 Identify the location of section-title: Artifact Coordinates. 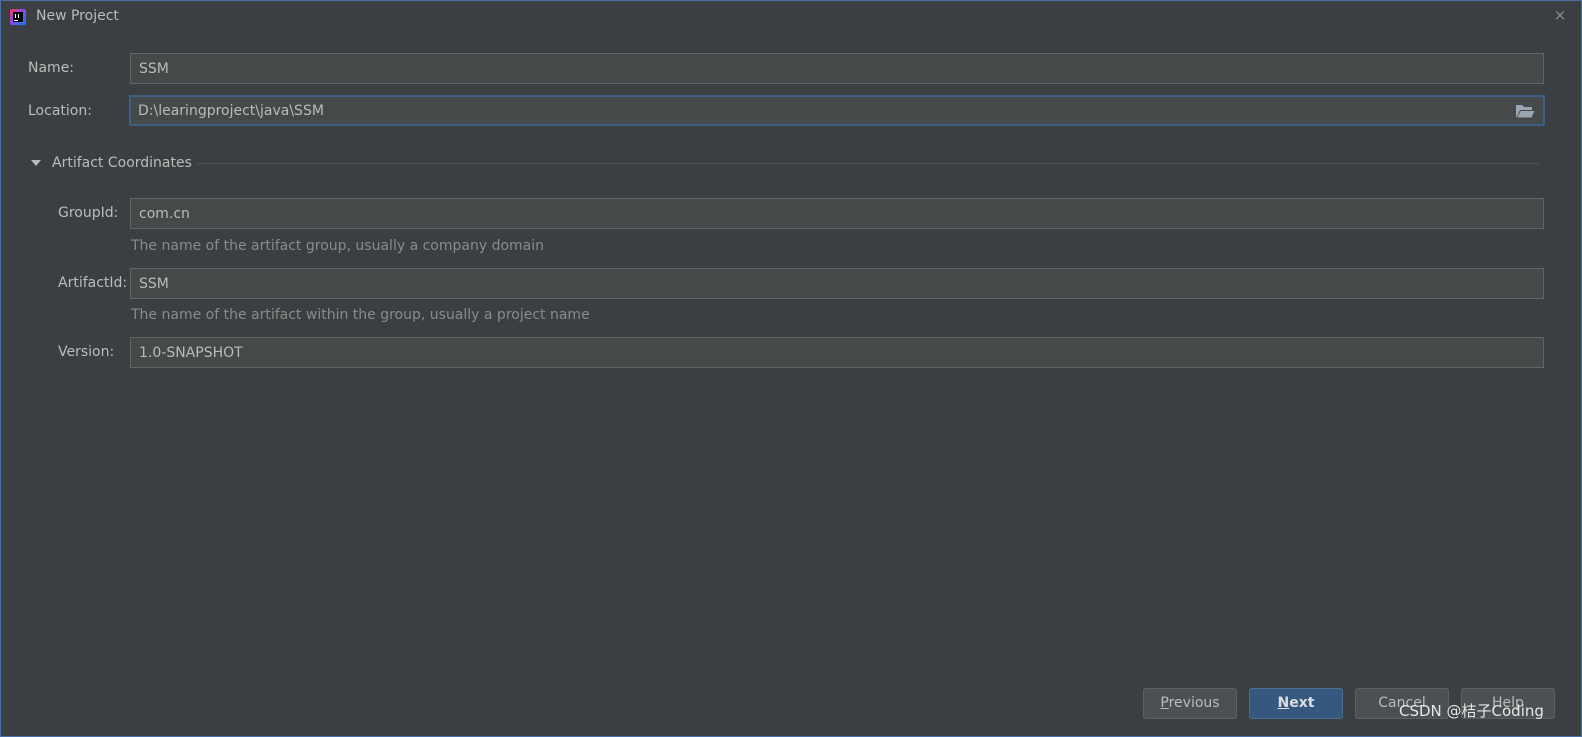
(122, 163).